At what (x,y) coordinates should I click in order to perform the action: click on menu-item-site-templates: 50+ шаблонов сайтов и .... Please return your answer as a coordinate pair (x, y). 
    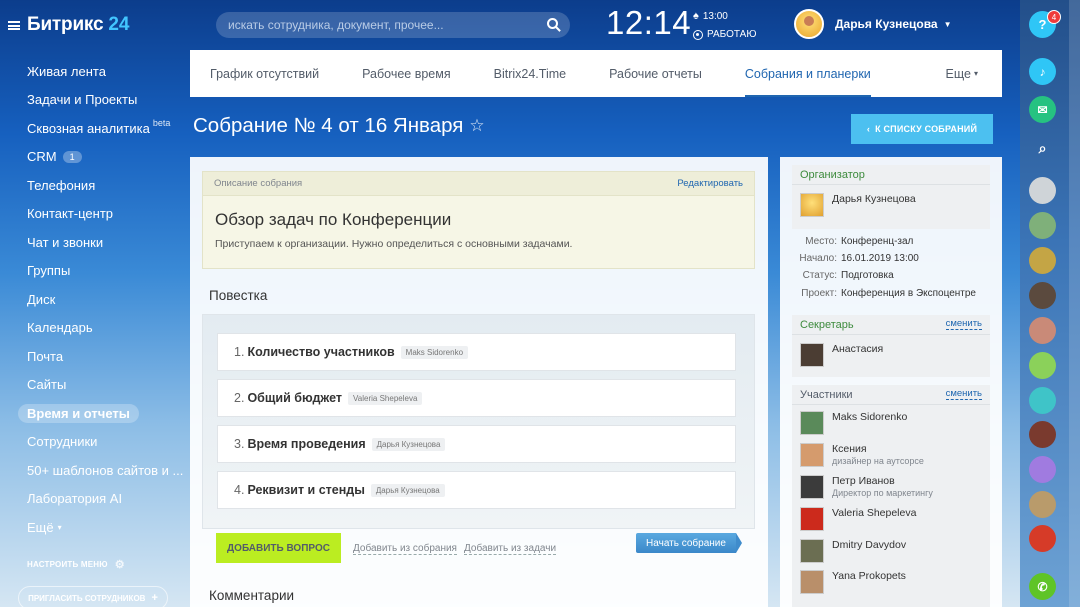
    Looking at the image, I should click on (105, 470).